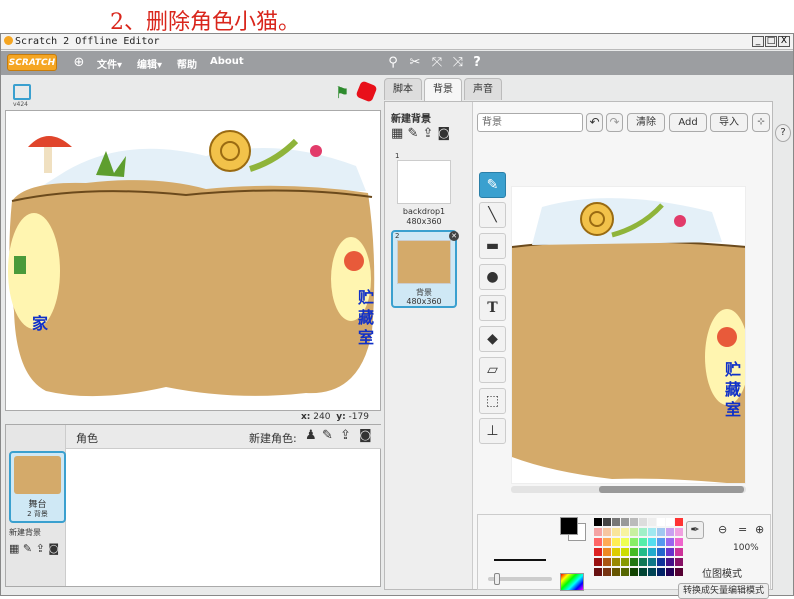 This screenshot has width=794, height=599. What do you see at coordinates (572, 582) in the screenshot?
I see `color-picker-icon` at bounding box center [572, 582].